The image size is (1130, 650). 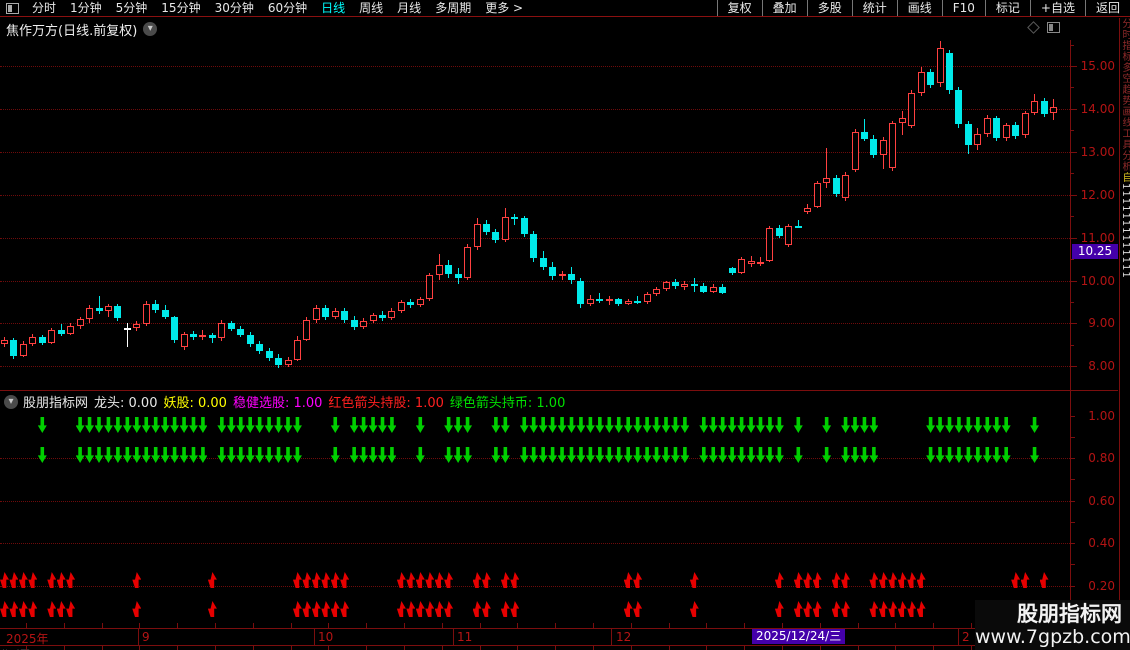 What do you see at coordinates (86, 8) in the screenshot?
I see `period-tab-1分钟: 1分钟` at bounding box center [86, 8].